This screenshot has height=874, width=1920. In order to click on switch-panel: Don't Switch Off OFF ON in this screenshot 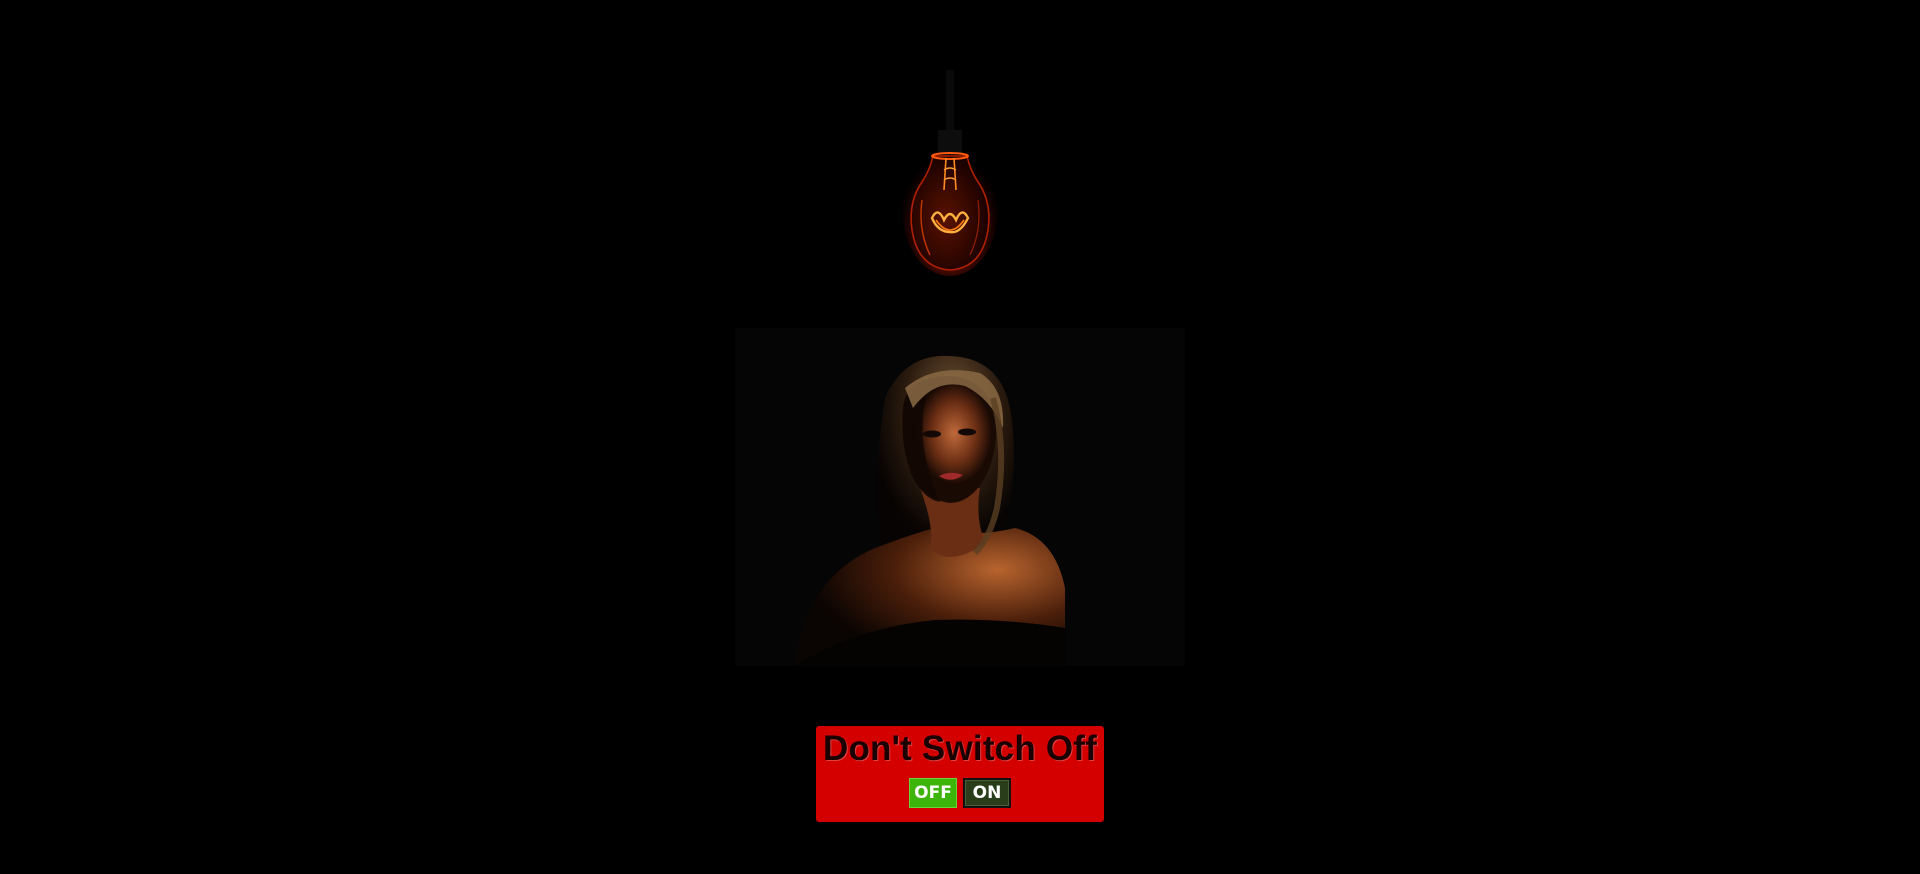, I will do `click(960, 774)`.